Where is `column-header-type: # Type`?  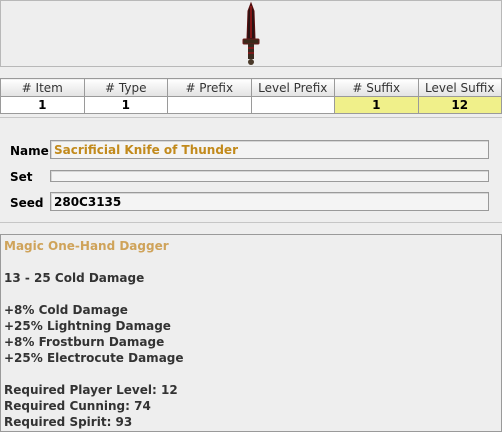
column-header-type: # Type is located at coordinates (125, 87).